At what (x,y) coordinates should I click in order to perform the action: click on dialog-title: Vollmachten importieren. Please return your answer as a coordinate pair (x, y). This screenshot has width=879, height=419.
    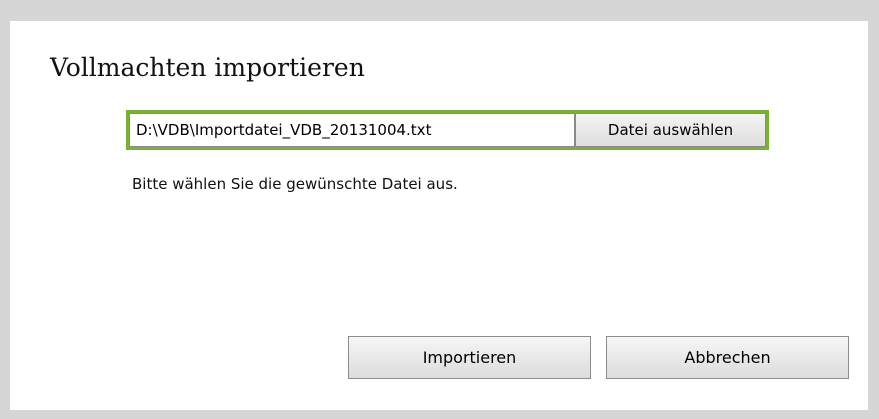
    Looking at the image, I should click on (207, 67).